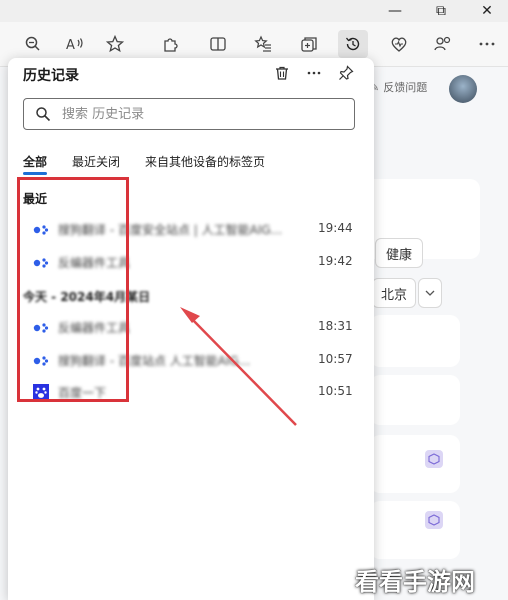 Image resolution: width=508 pixels, height=600 pixels. I want to click on watermark-text: 看看手游网, so click(415, 582).